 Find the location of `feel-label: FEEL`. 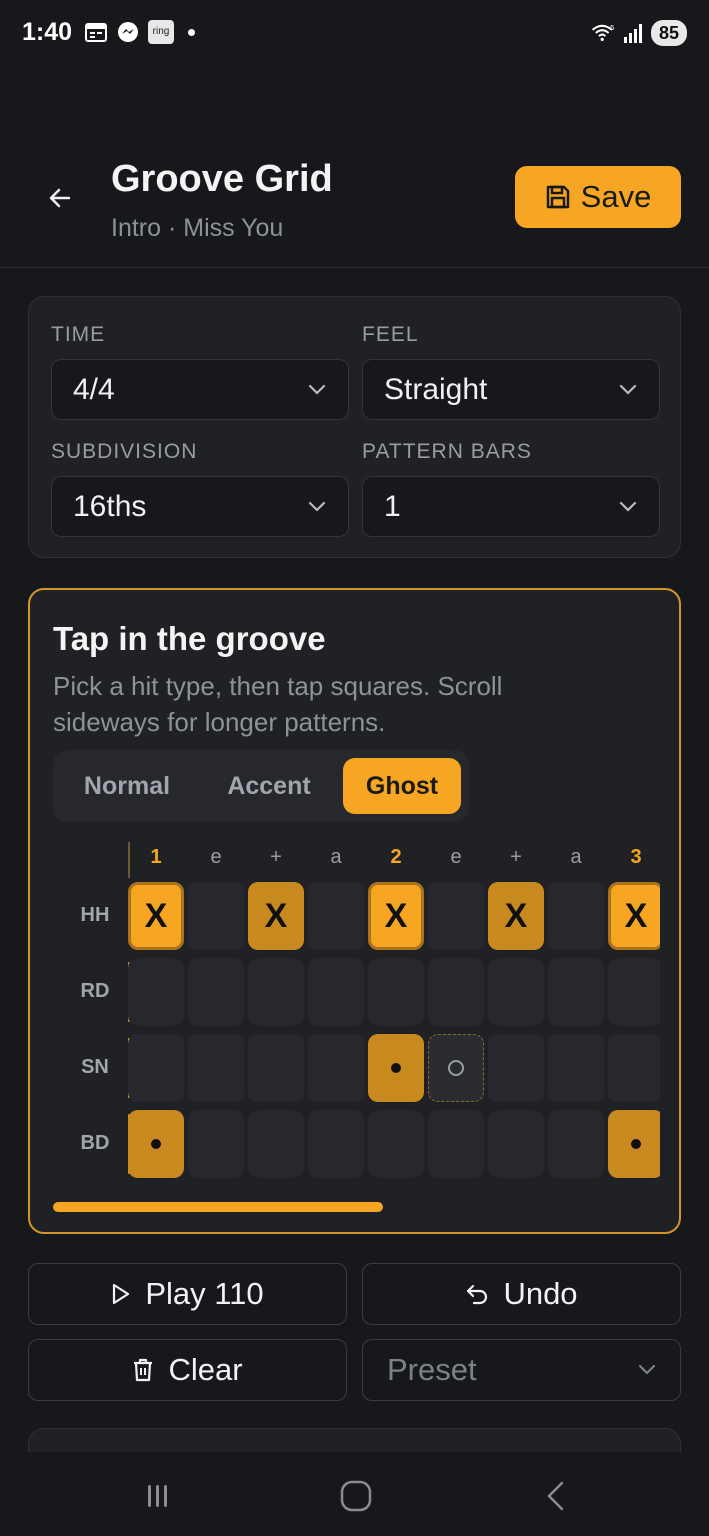

feel-label: FEEL is located at coordinates (390, 334).